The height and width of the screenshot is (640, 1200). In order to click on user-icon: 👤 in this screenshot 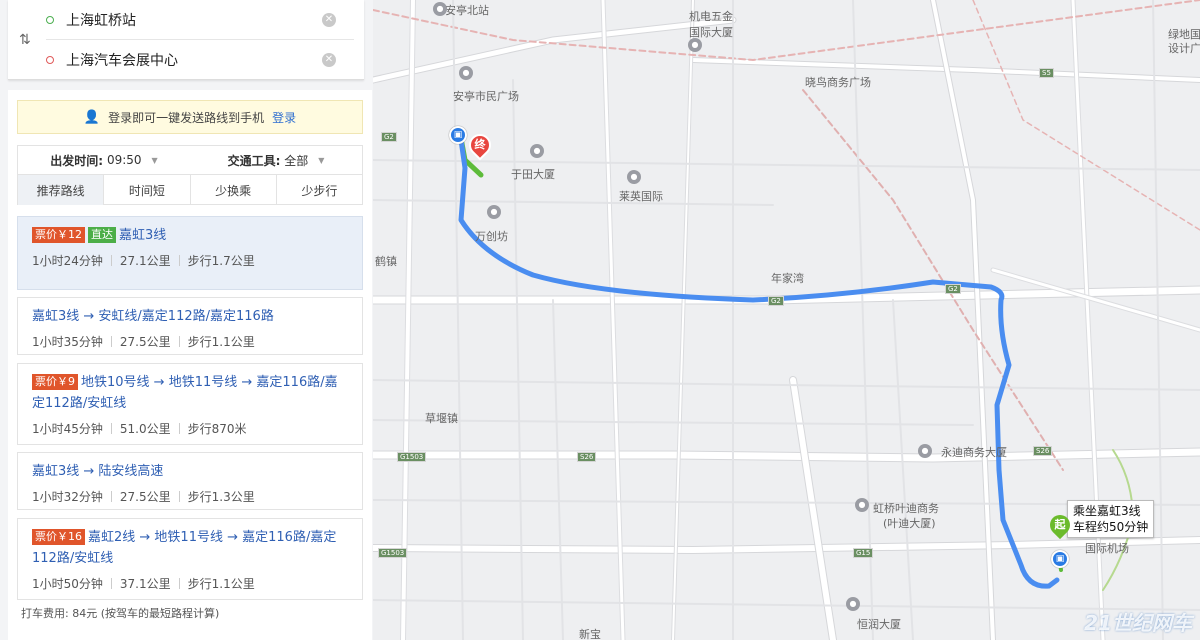, I will do `click(92, 117)`.